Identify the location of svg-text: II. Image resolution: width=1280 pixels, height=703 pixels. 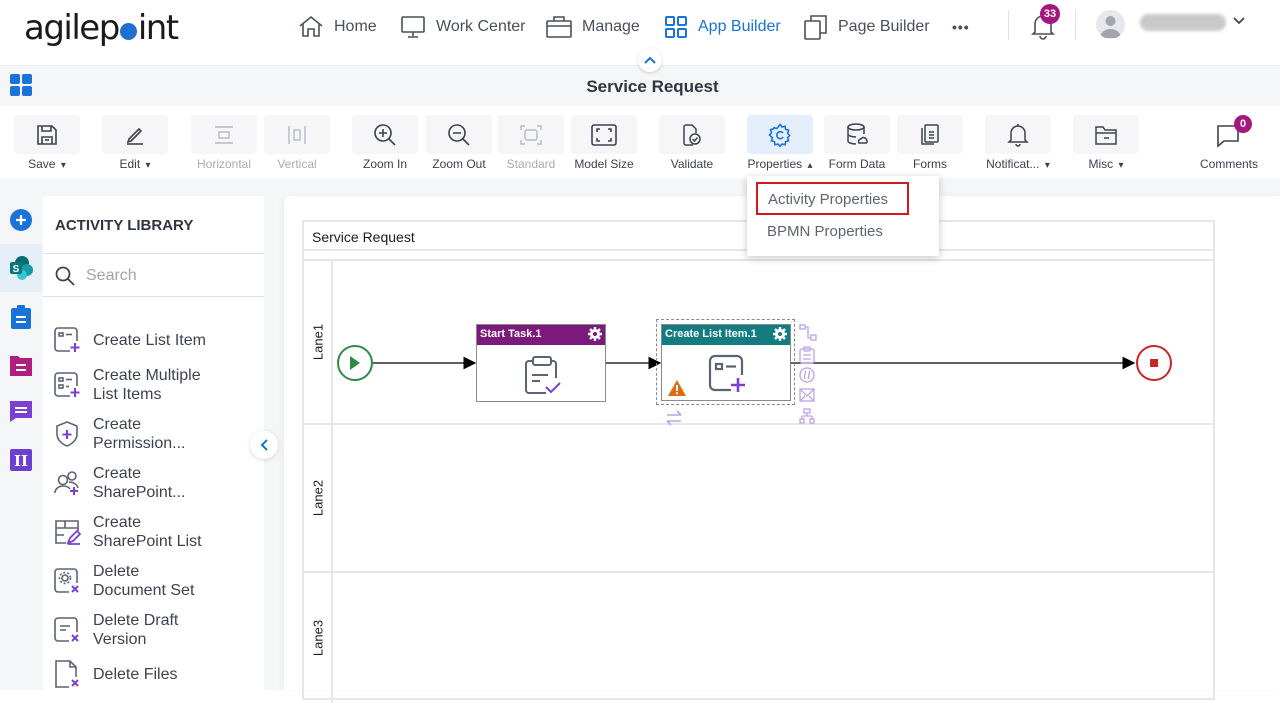
(21, 461).